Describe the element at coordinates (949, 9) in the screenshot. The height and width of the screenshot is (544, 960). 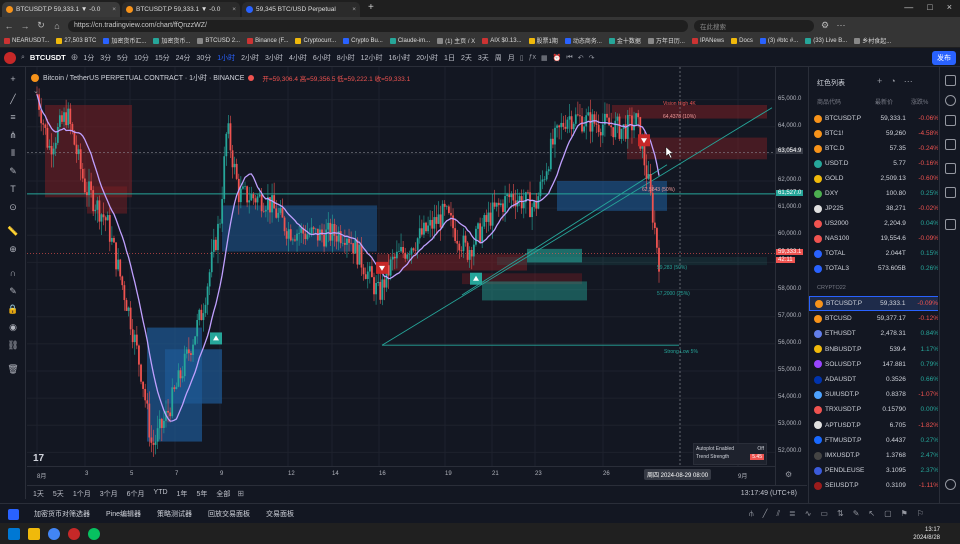
I see `close-window-icon: ×` at that location.